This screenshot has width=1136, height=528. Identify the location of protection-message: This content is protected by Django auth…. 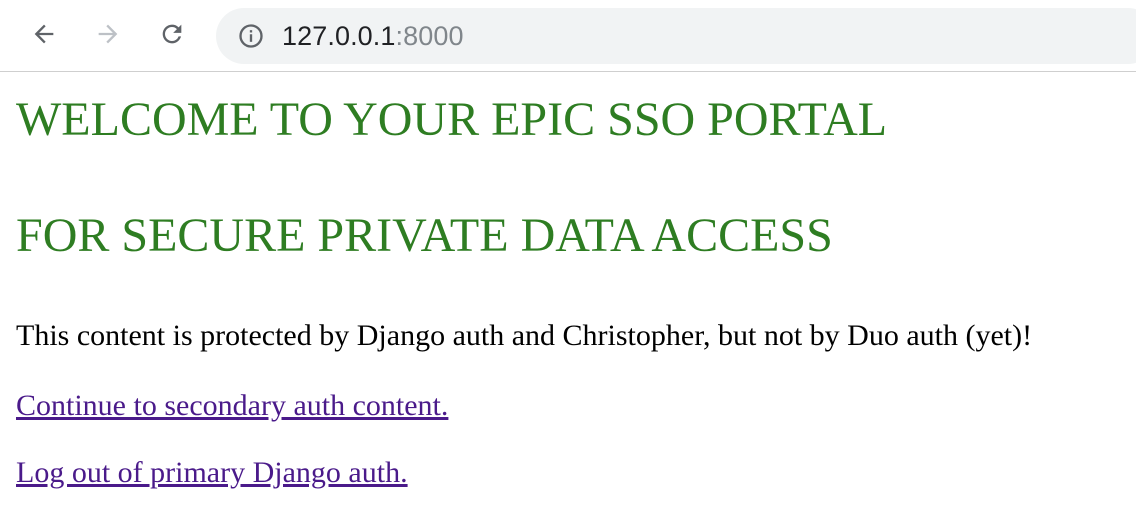
(524, 335).